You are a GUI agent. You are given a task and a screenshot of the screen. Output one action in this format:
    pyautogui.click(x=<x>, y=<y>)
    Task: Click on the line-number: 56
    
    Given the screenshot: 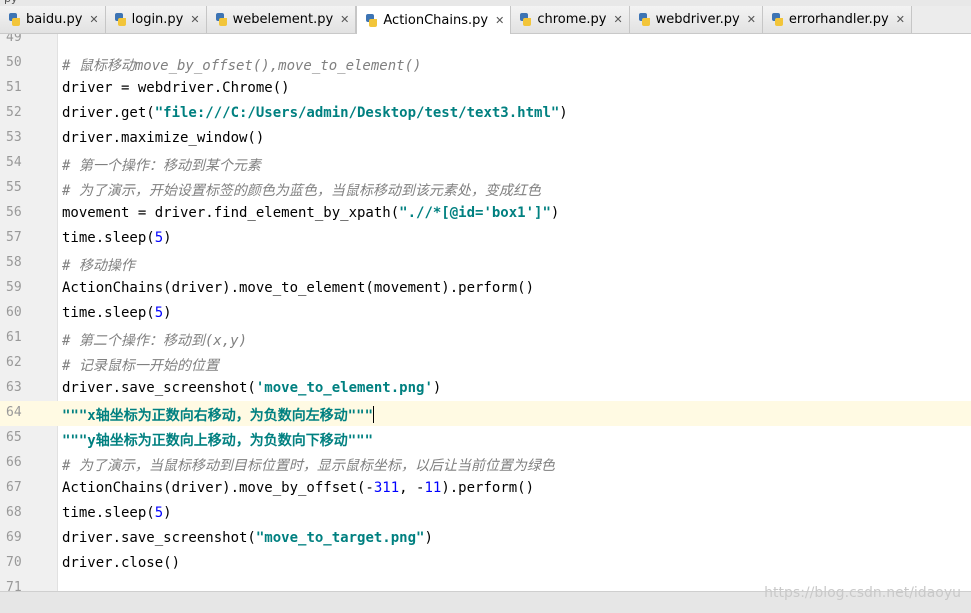 What is the action you would take?
    pyautogui.click(x=14, y=212)
    